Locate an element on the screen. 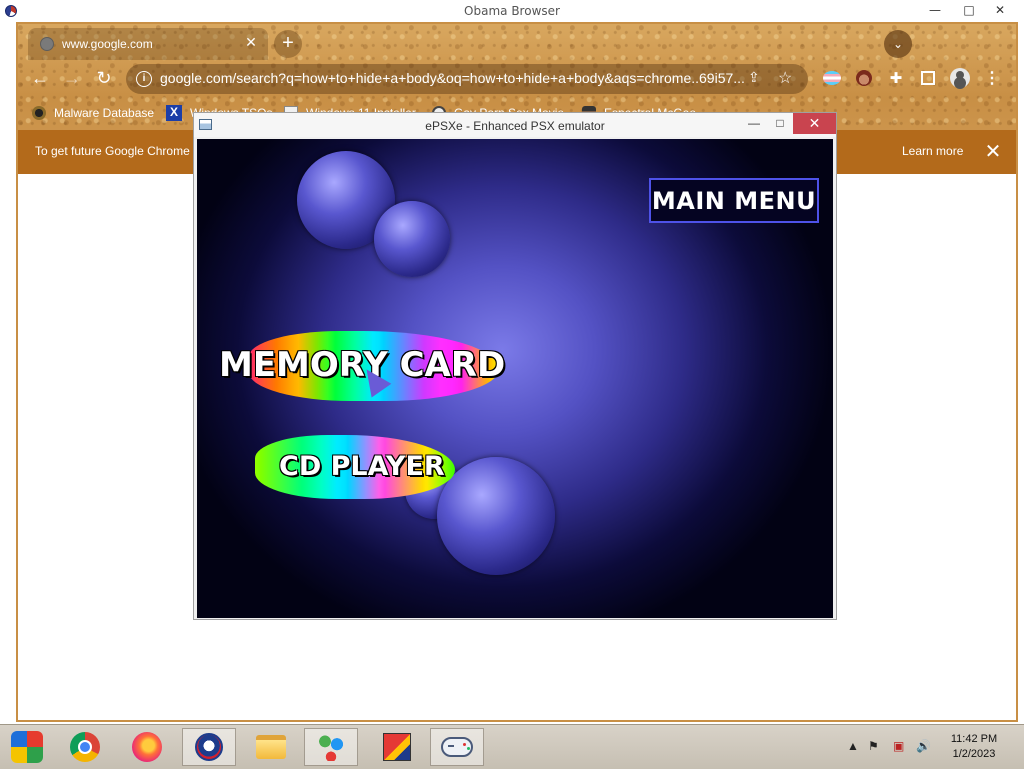  learn-more-link: Learn more is located at coordinates (932, 151).